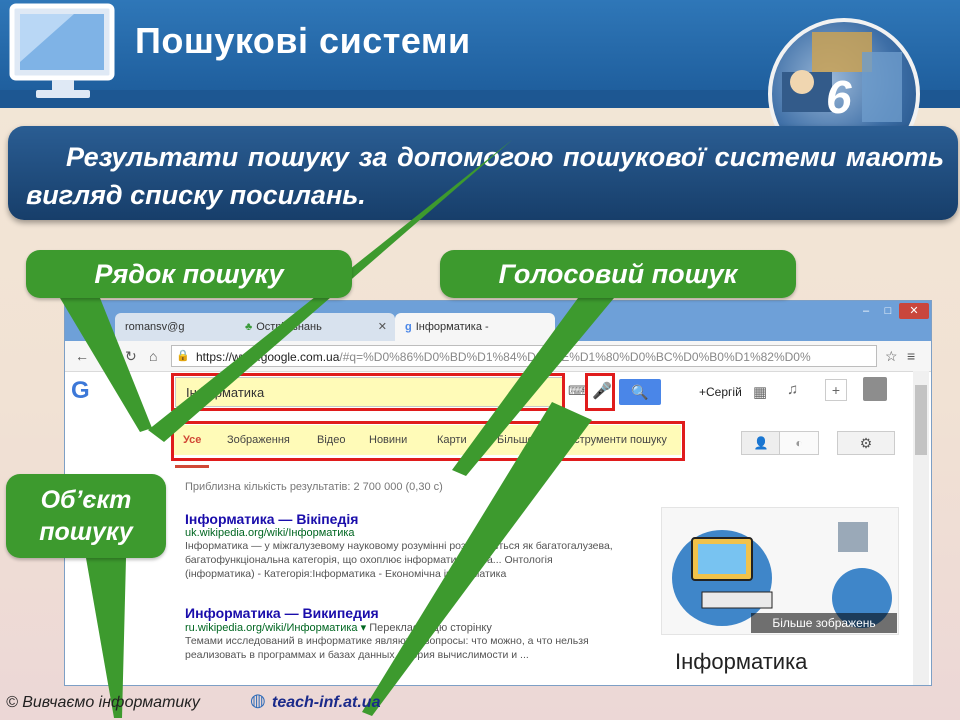 This screenshot has width=960, height=720. Describe the element at coordinates (258, 700) in the screenshot. I see `globe-icon: ◍` at that location.